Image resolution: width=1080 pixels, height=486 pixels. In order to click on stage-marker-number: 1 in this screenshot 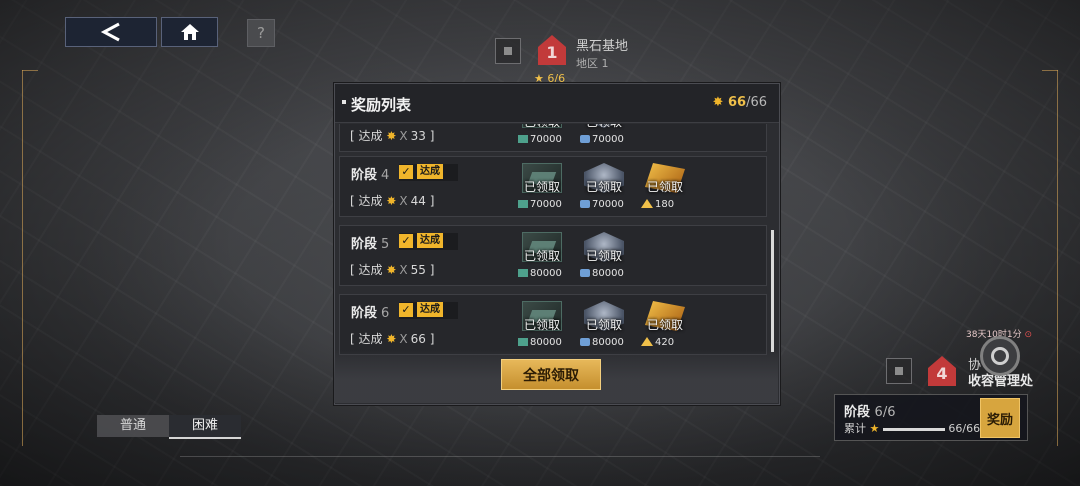, I will do `click(552, 52)`.